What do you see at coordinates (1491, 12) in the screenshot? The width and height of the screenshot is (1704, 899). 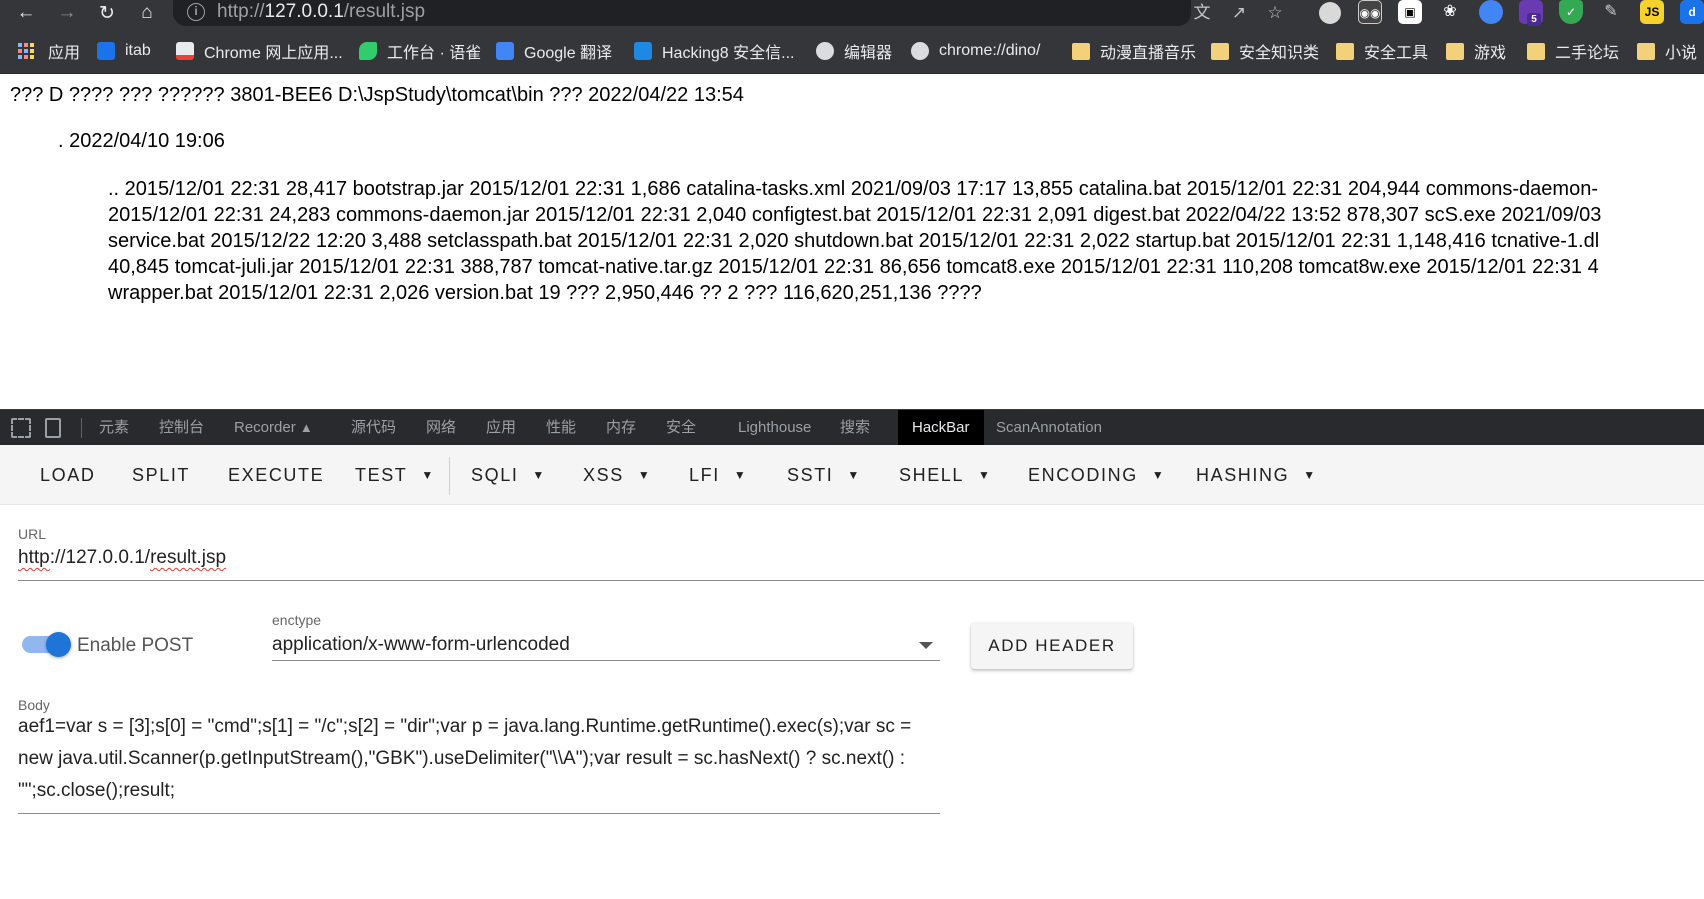 I see `ext-color-icon` at bounding box center [1491, 12].